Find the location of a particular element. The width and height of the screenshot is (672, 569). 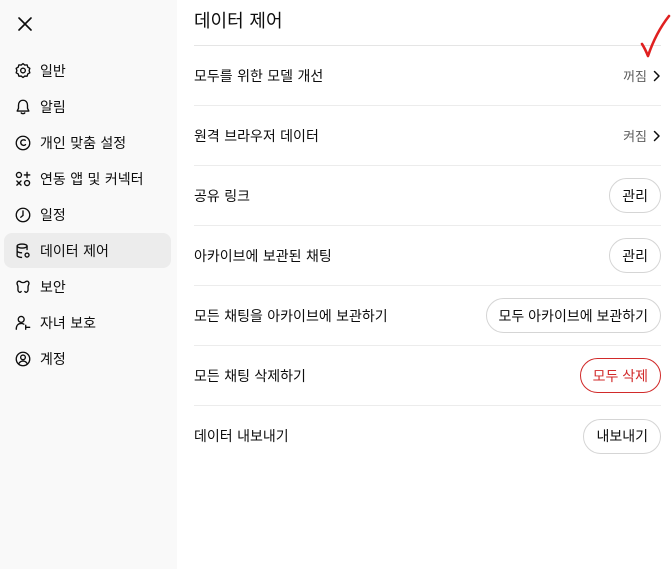

setting-label: 데이터 내보내기 is located at coordinates (241, 437).